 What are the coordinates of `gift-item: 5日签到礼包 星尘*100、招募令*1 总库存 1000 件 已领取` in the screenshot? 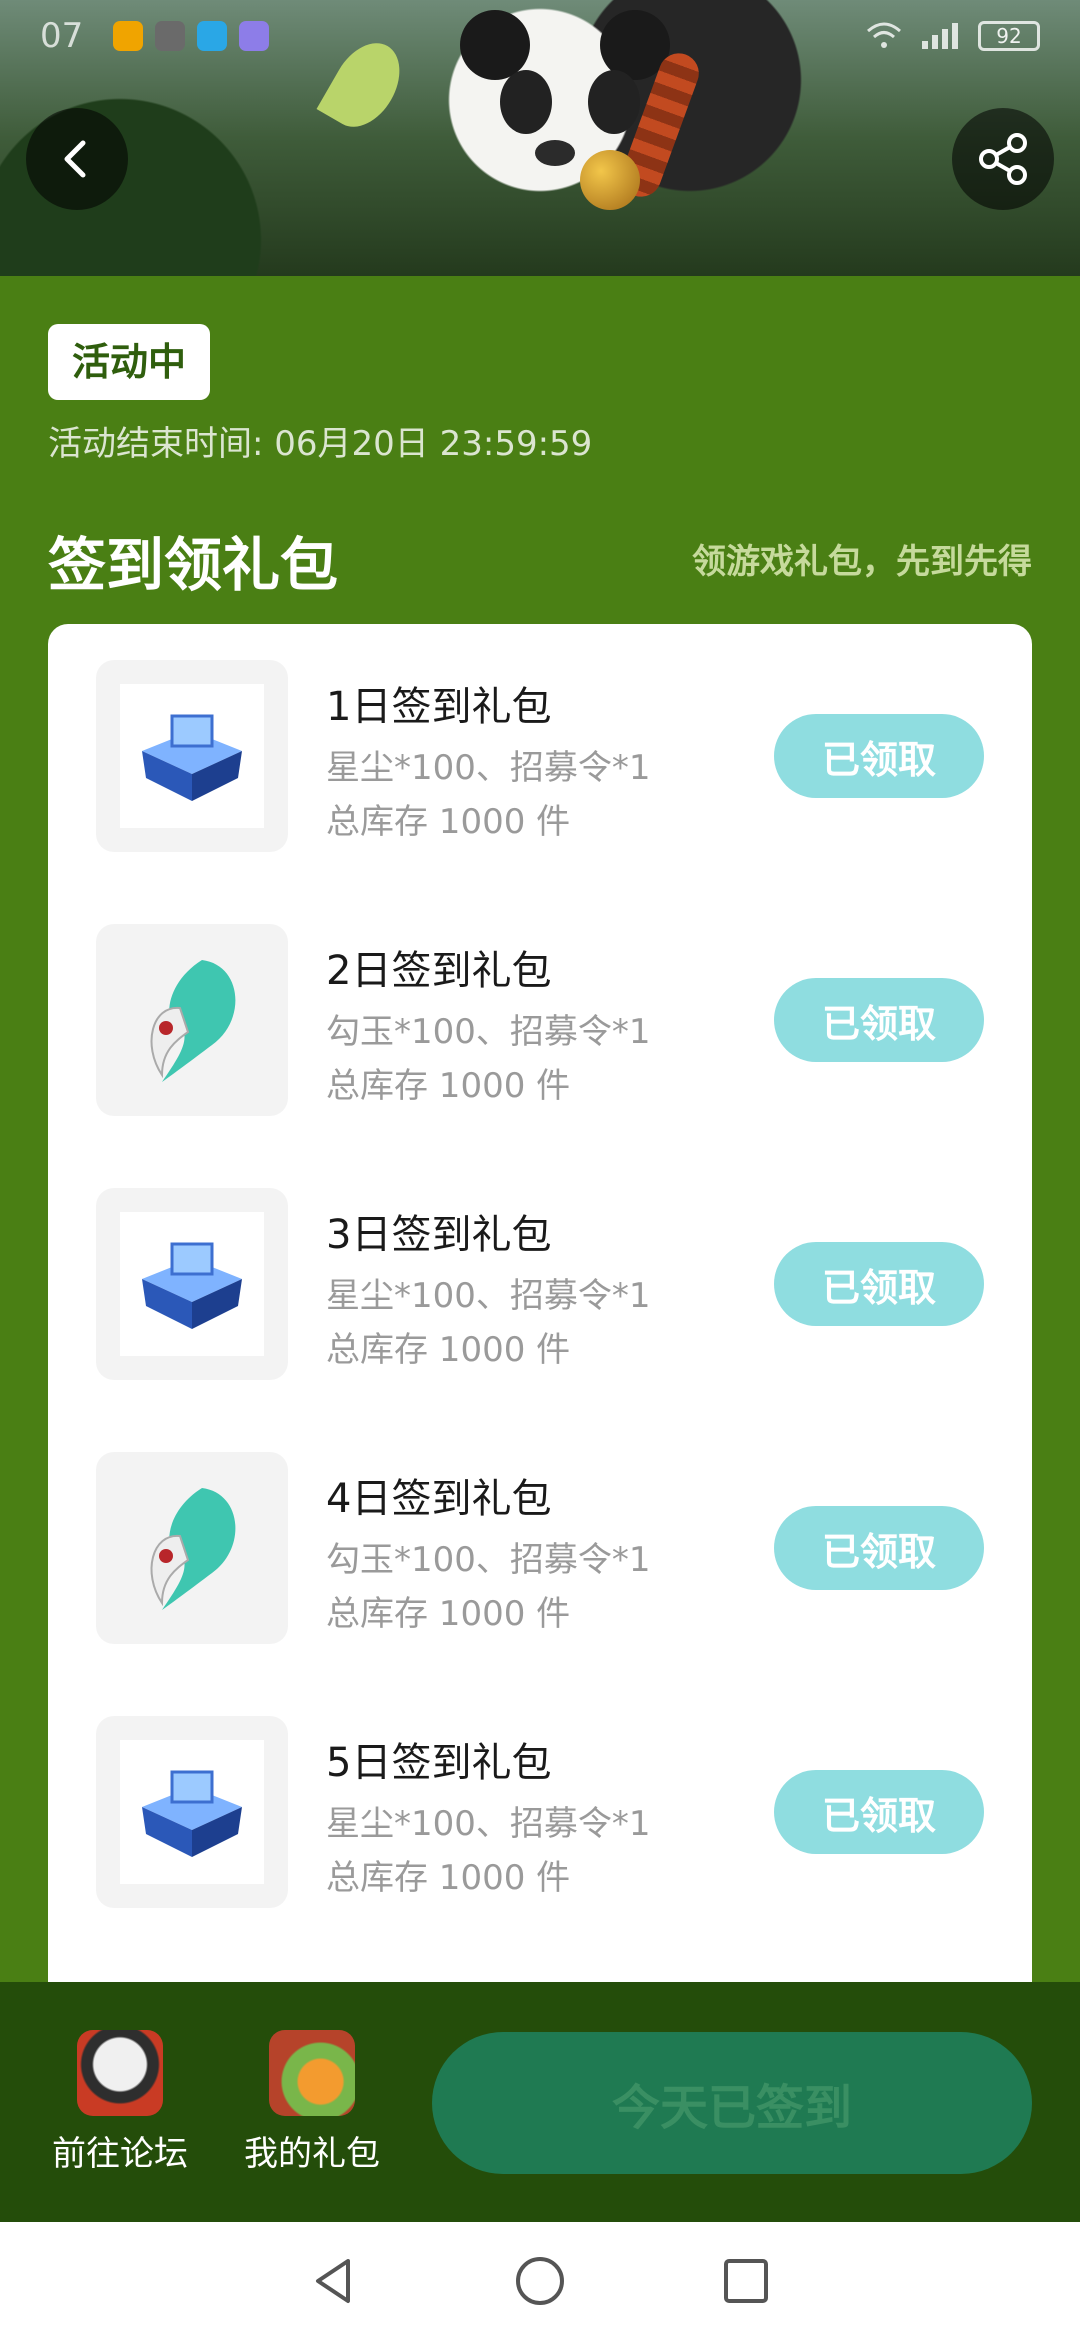 It's located at (540, 1816).